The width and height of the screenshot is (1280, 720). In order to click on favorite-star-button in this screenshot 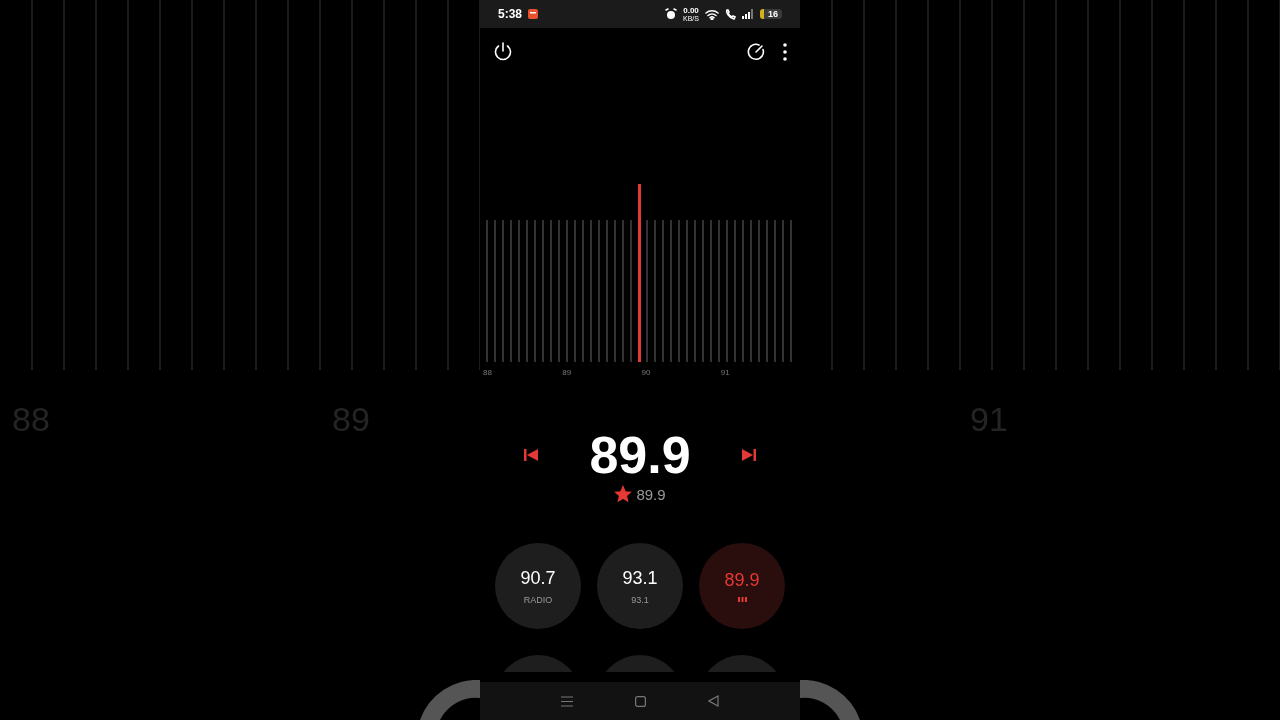, I will do `click(623, 494)`.